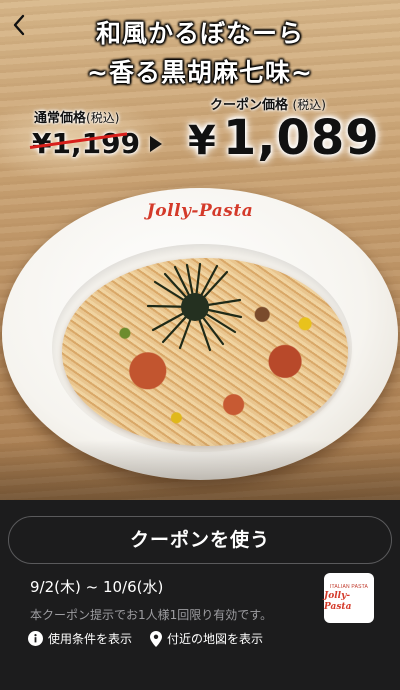  I want to click on use-coupon-button: クーポンを使う, so click(200, 540).